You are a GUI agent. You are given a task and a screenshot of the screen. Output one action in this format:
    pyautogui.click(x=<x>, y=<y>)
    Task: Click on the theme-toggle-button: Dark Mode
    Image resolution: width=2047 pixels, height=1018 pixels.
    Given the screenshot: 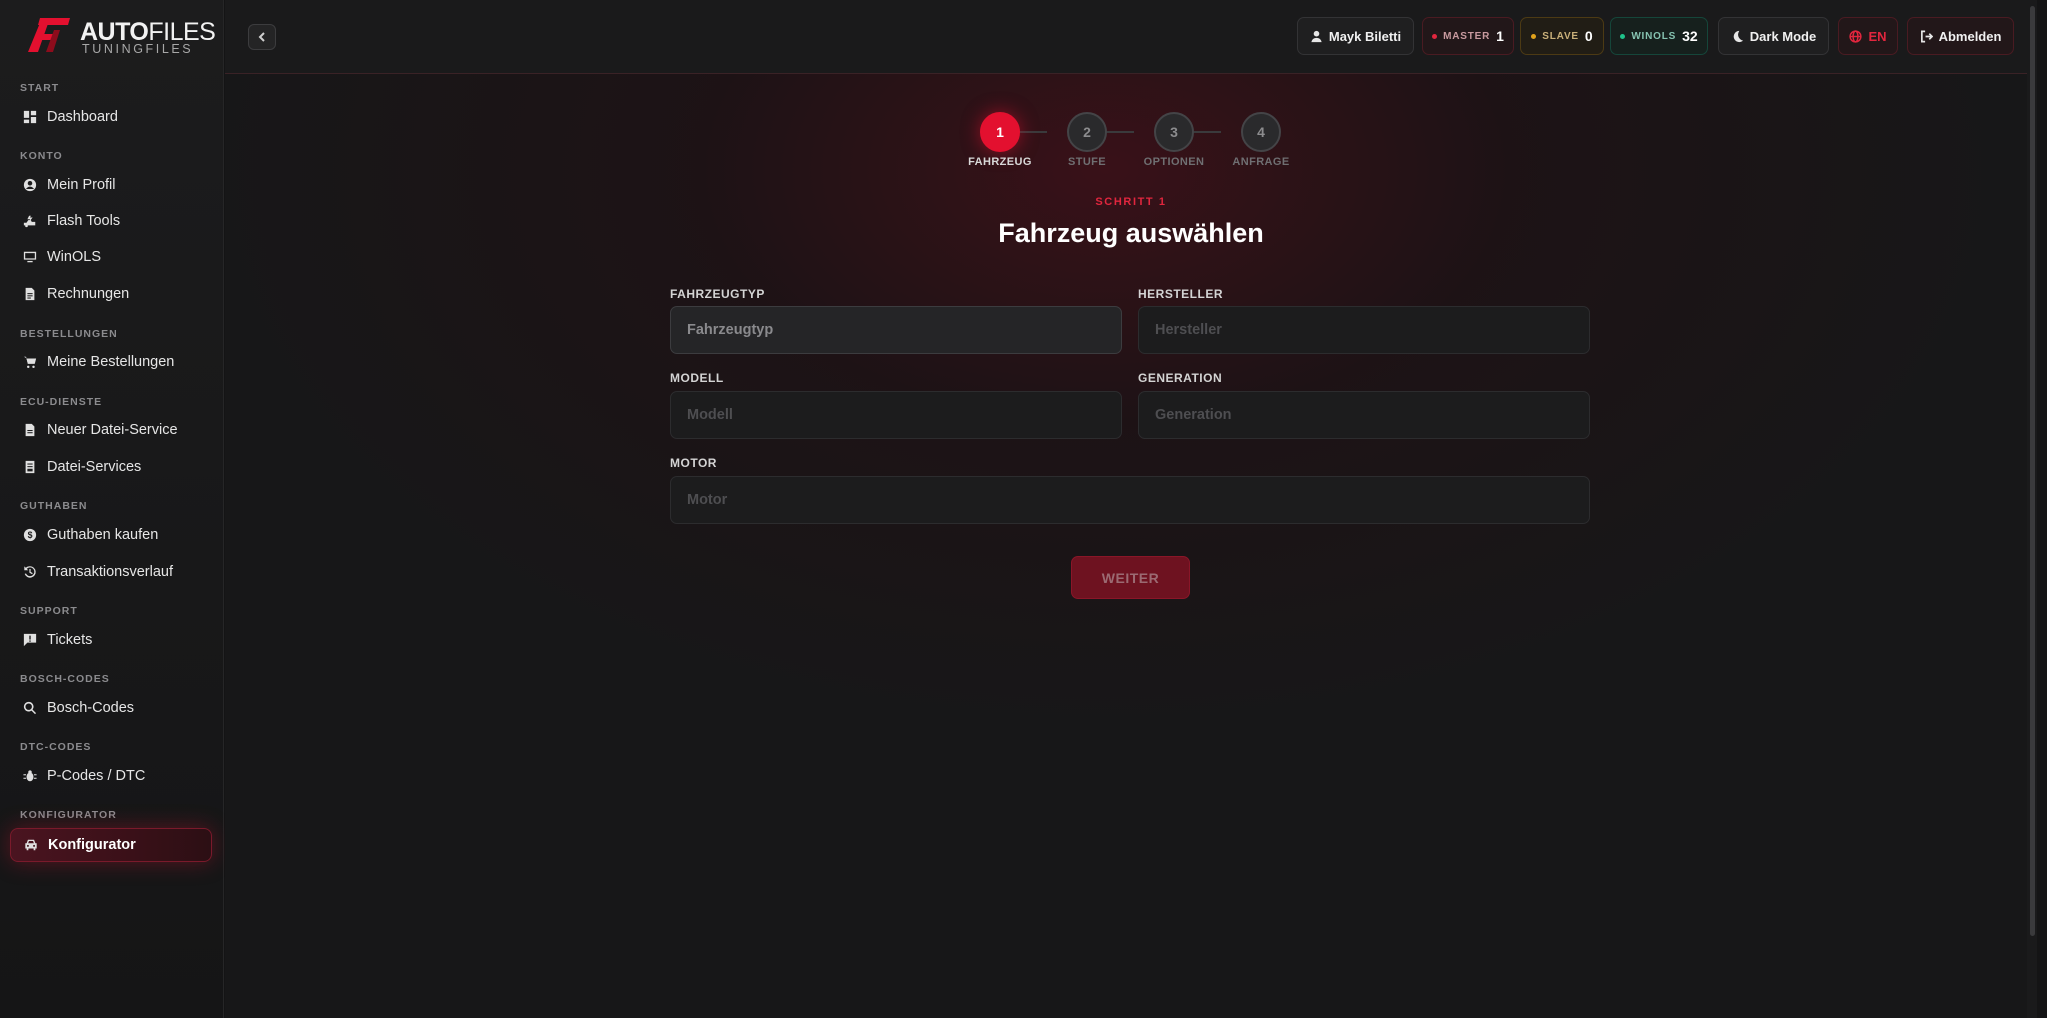 What is the action you would take?
    pyautogui.click(x=1773, y=36)
    